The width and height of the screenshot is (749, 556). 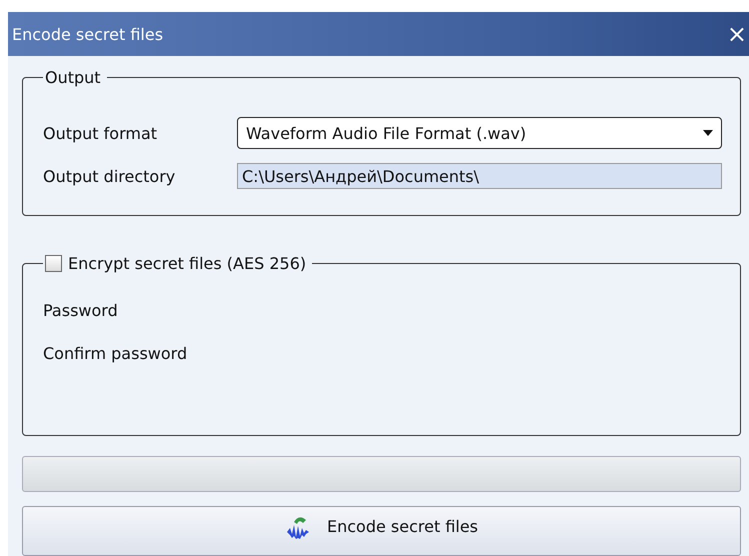 What do you see at coordinates (73, 77) in the screenshot?
I see `group-title: Output` at bounding box center [73, 77].